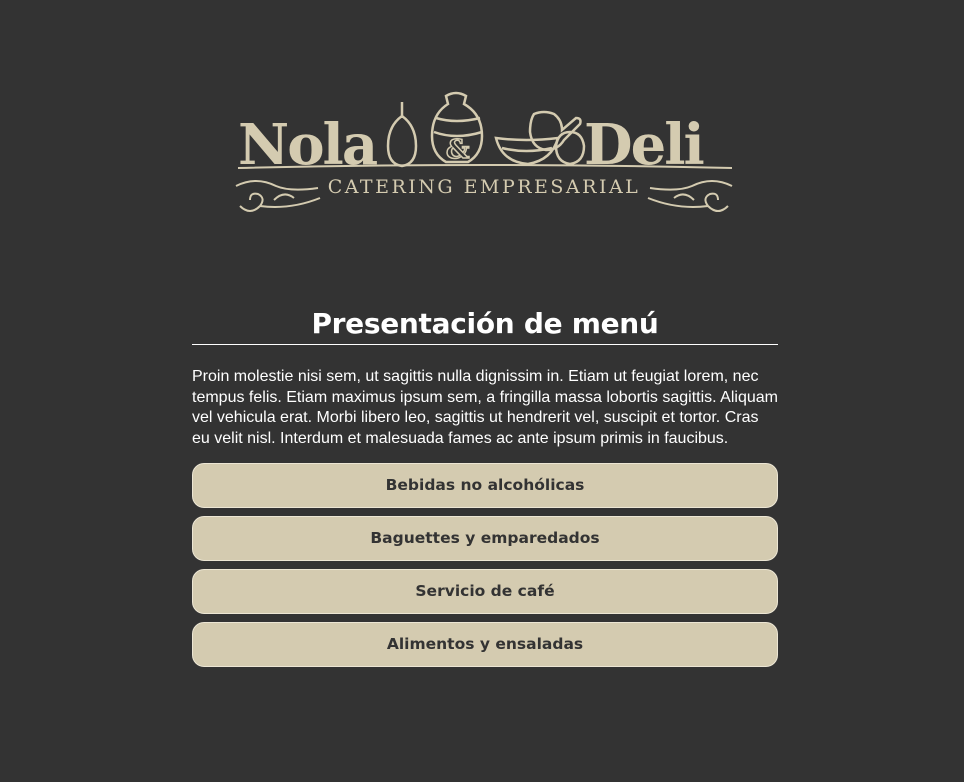  Describe the element at coordinates (457, 150) in the screenshot. I see `brand-ampersand: &` at that location.